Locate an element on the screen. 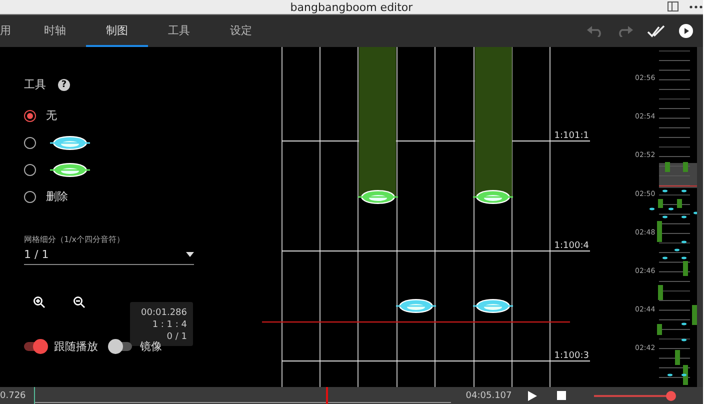  measure-label: 1:100:4 is located at coordinates (571, 246).